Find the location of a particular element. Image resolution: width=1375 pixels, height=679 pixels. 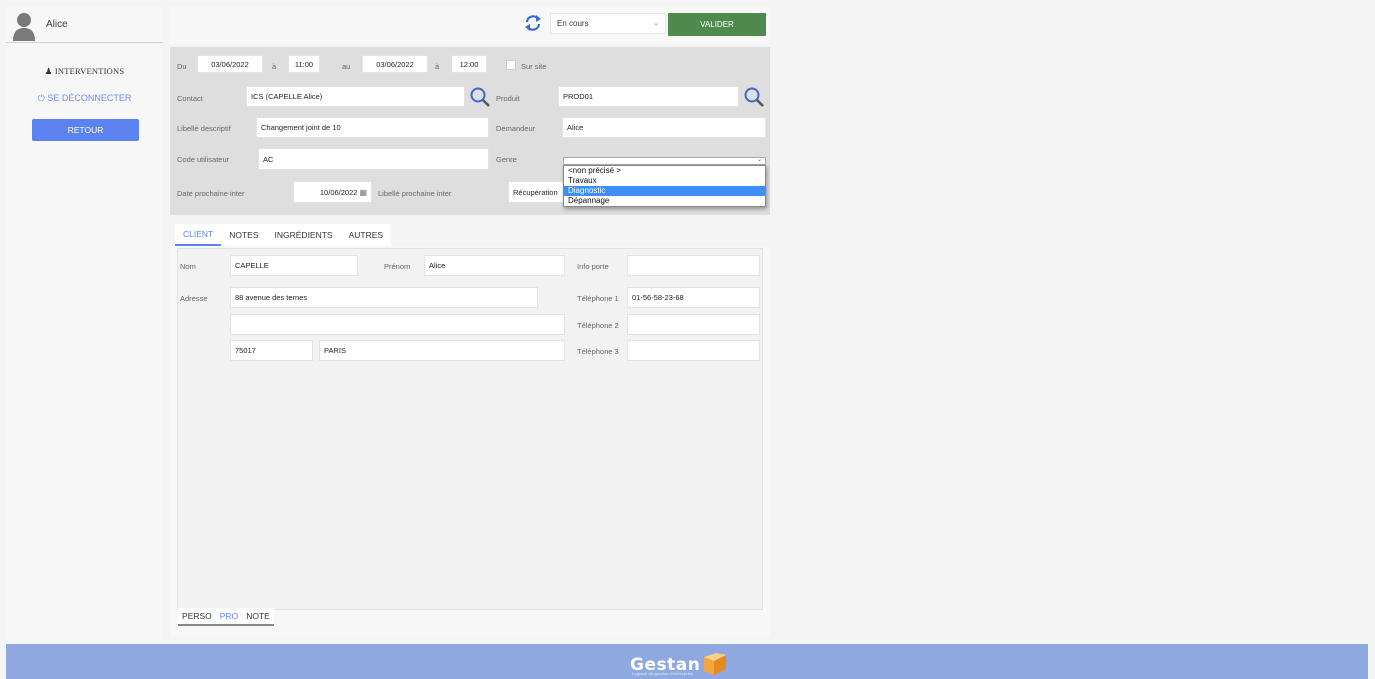

from-label: Du is located at coordinates (182, 66).